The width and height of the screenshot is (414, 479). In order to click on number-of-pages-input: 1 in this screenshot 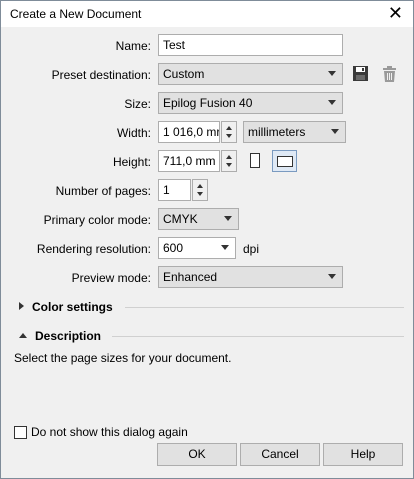, I will do `click(174, 190)`.